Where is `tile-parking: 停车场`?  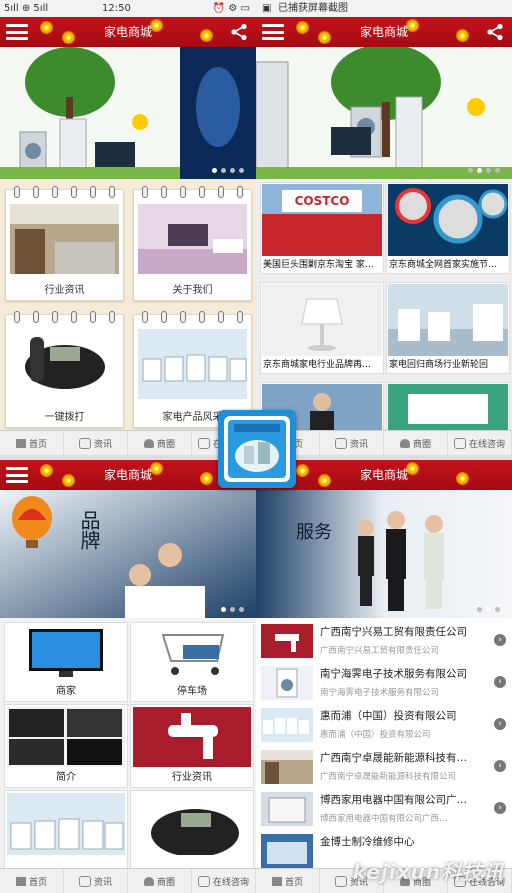
tile-parking: 停车场 is located at coordinates (192, 662).